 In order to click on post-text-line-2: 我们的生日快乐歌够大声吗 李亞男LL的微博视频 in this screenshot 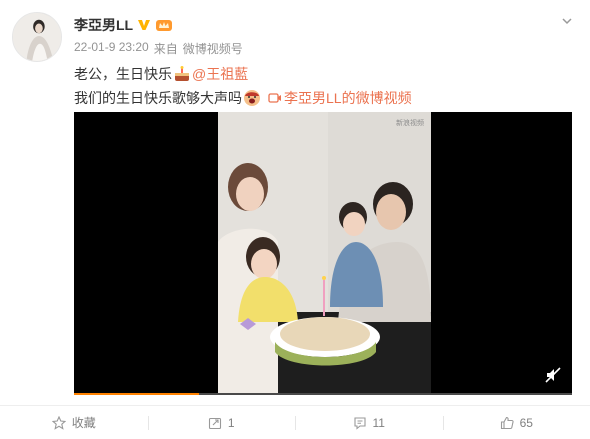, I will do `click(243, 98)`.